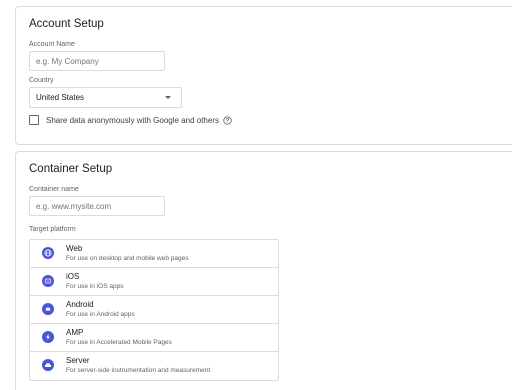  I want to click on platform-name: Web, so click(74, 248).